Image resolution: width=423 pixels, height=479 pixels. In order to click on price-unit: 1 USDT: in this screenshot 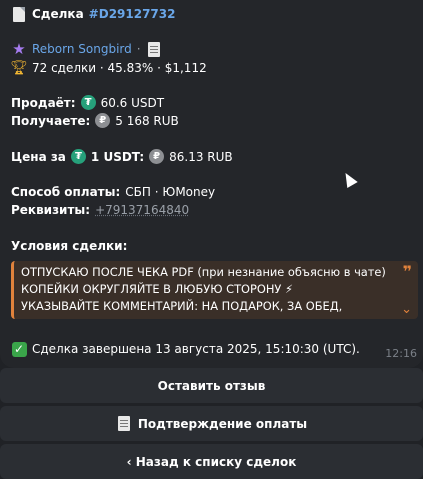, I will do `click(117, 156)`.